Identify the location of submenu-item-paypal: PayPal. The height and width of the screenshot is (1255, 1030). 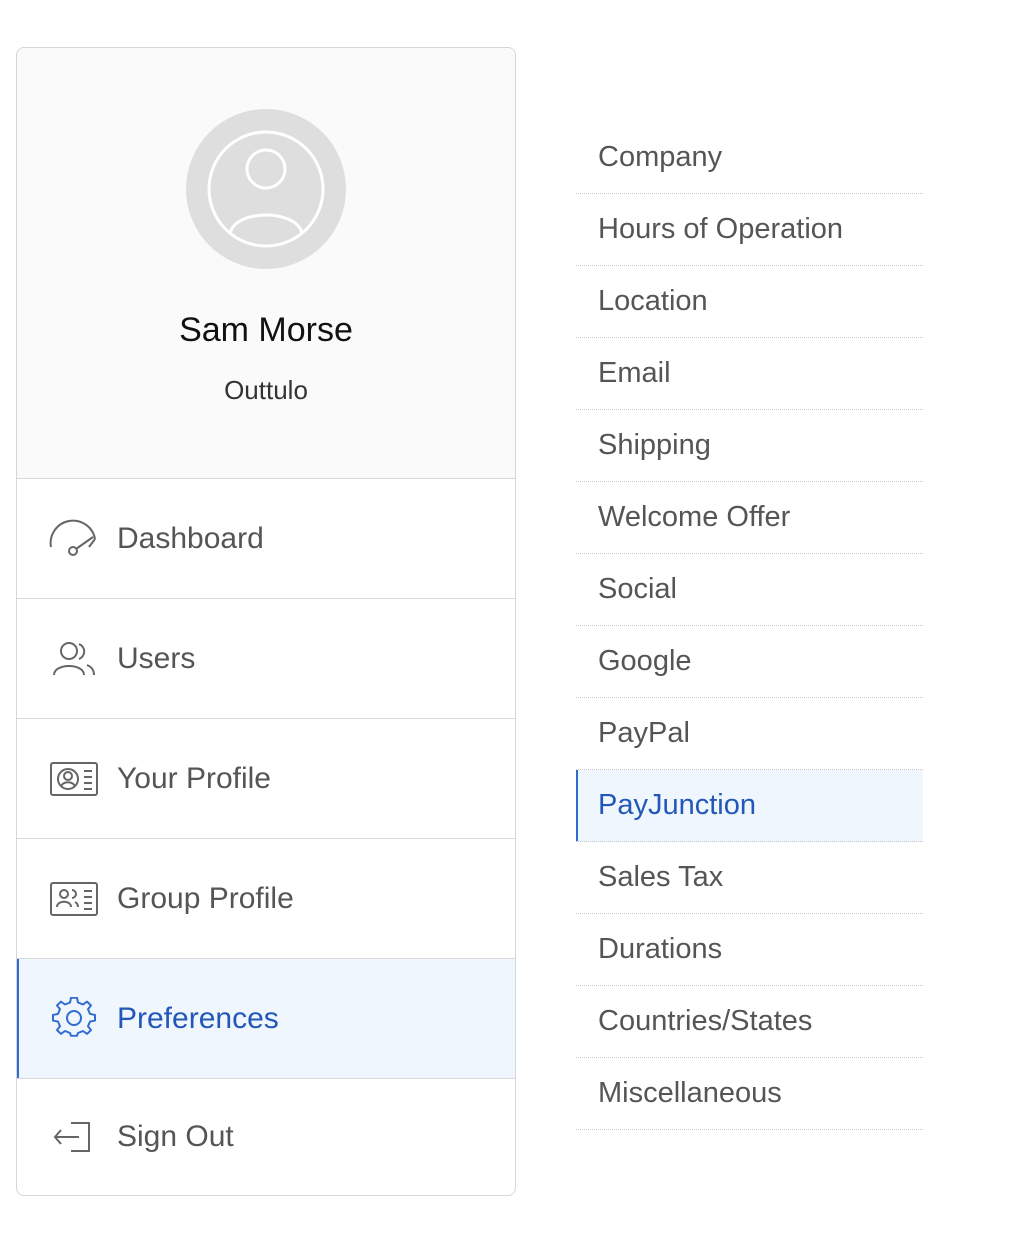
(749, 734).